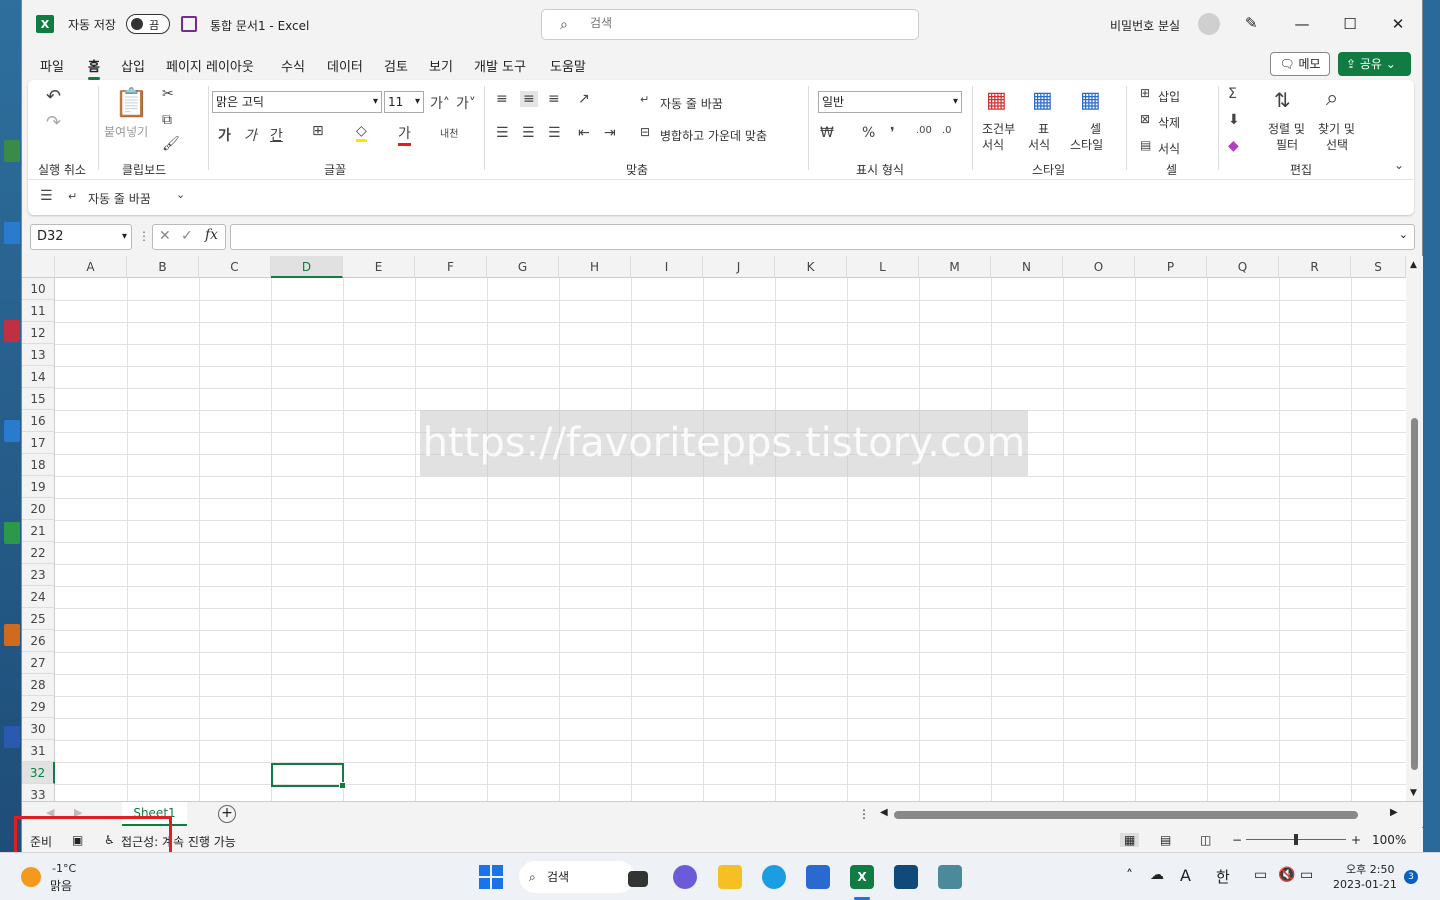  I want to click on align-middle-icon: ≡, so click(529, 99).